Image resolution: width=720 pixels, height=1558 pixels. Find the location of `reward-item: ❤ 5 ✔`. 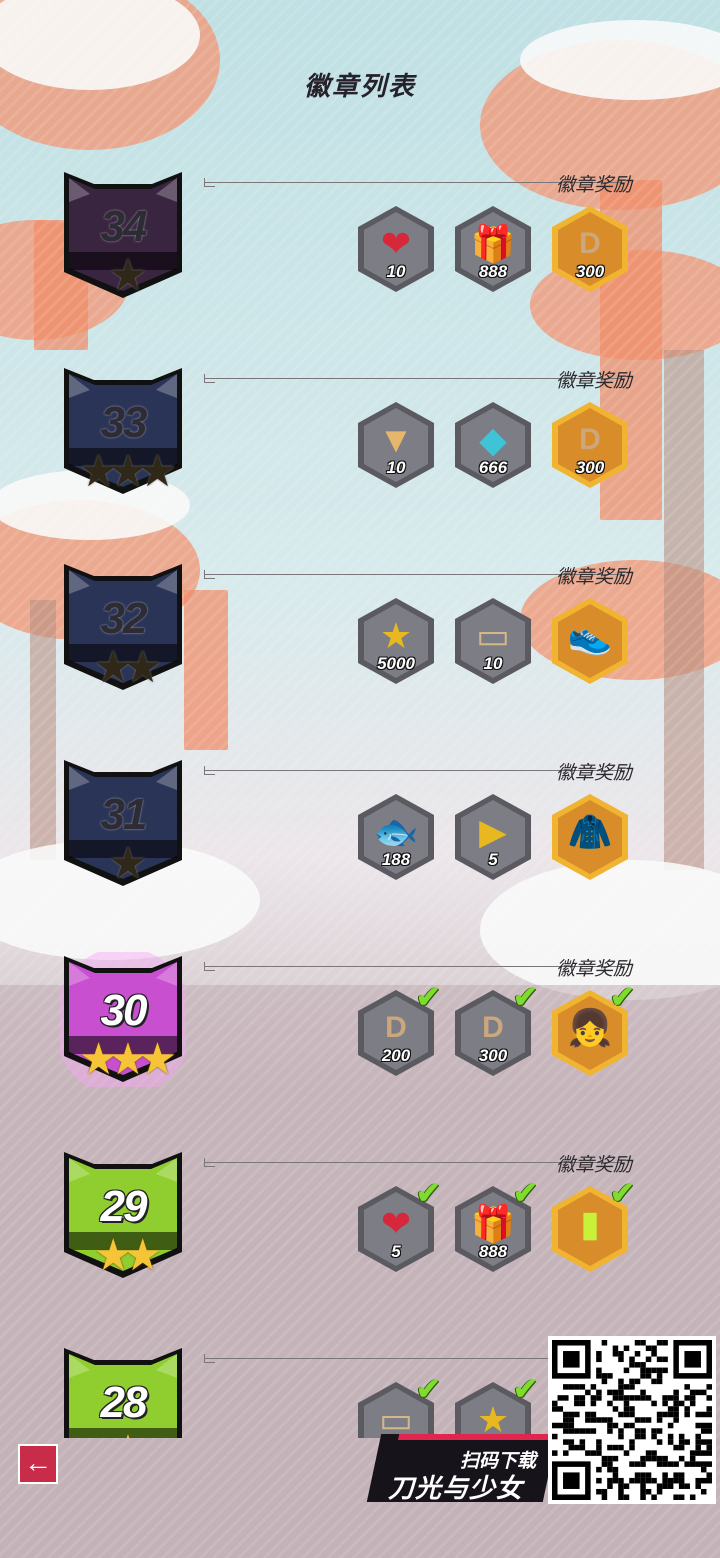

reward-item: ❤ 5 ✔ is located at coordinates (398, 1225).